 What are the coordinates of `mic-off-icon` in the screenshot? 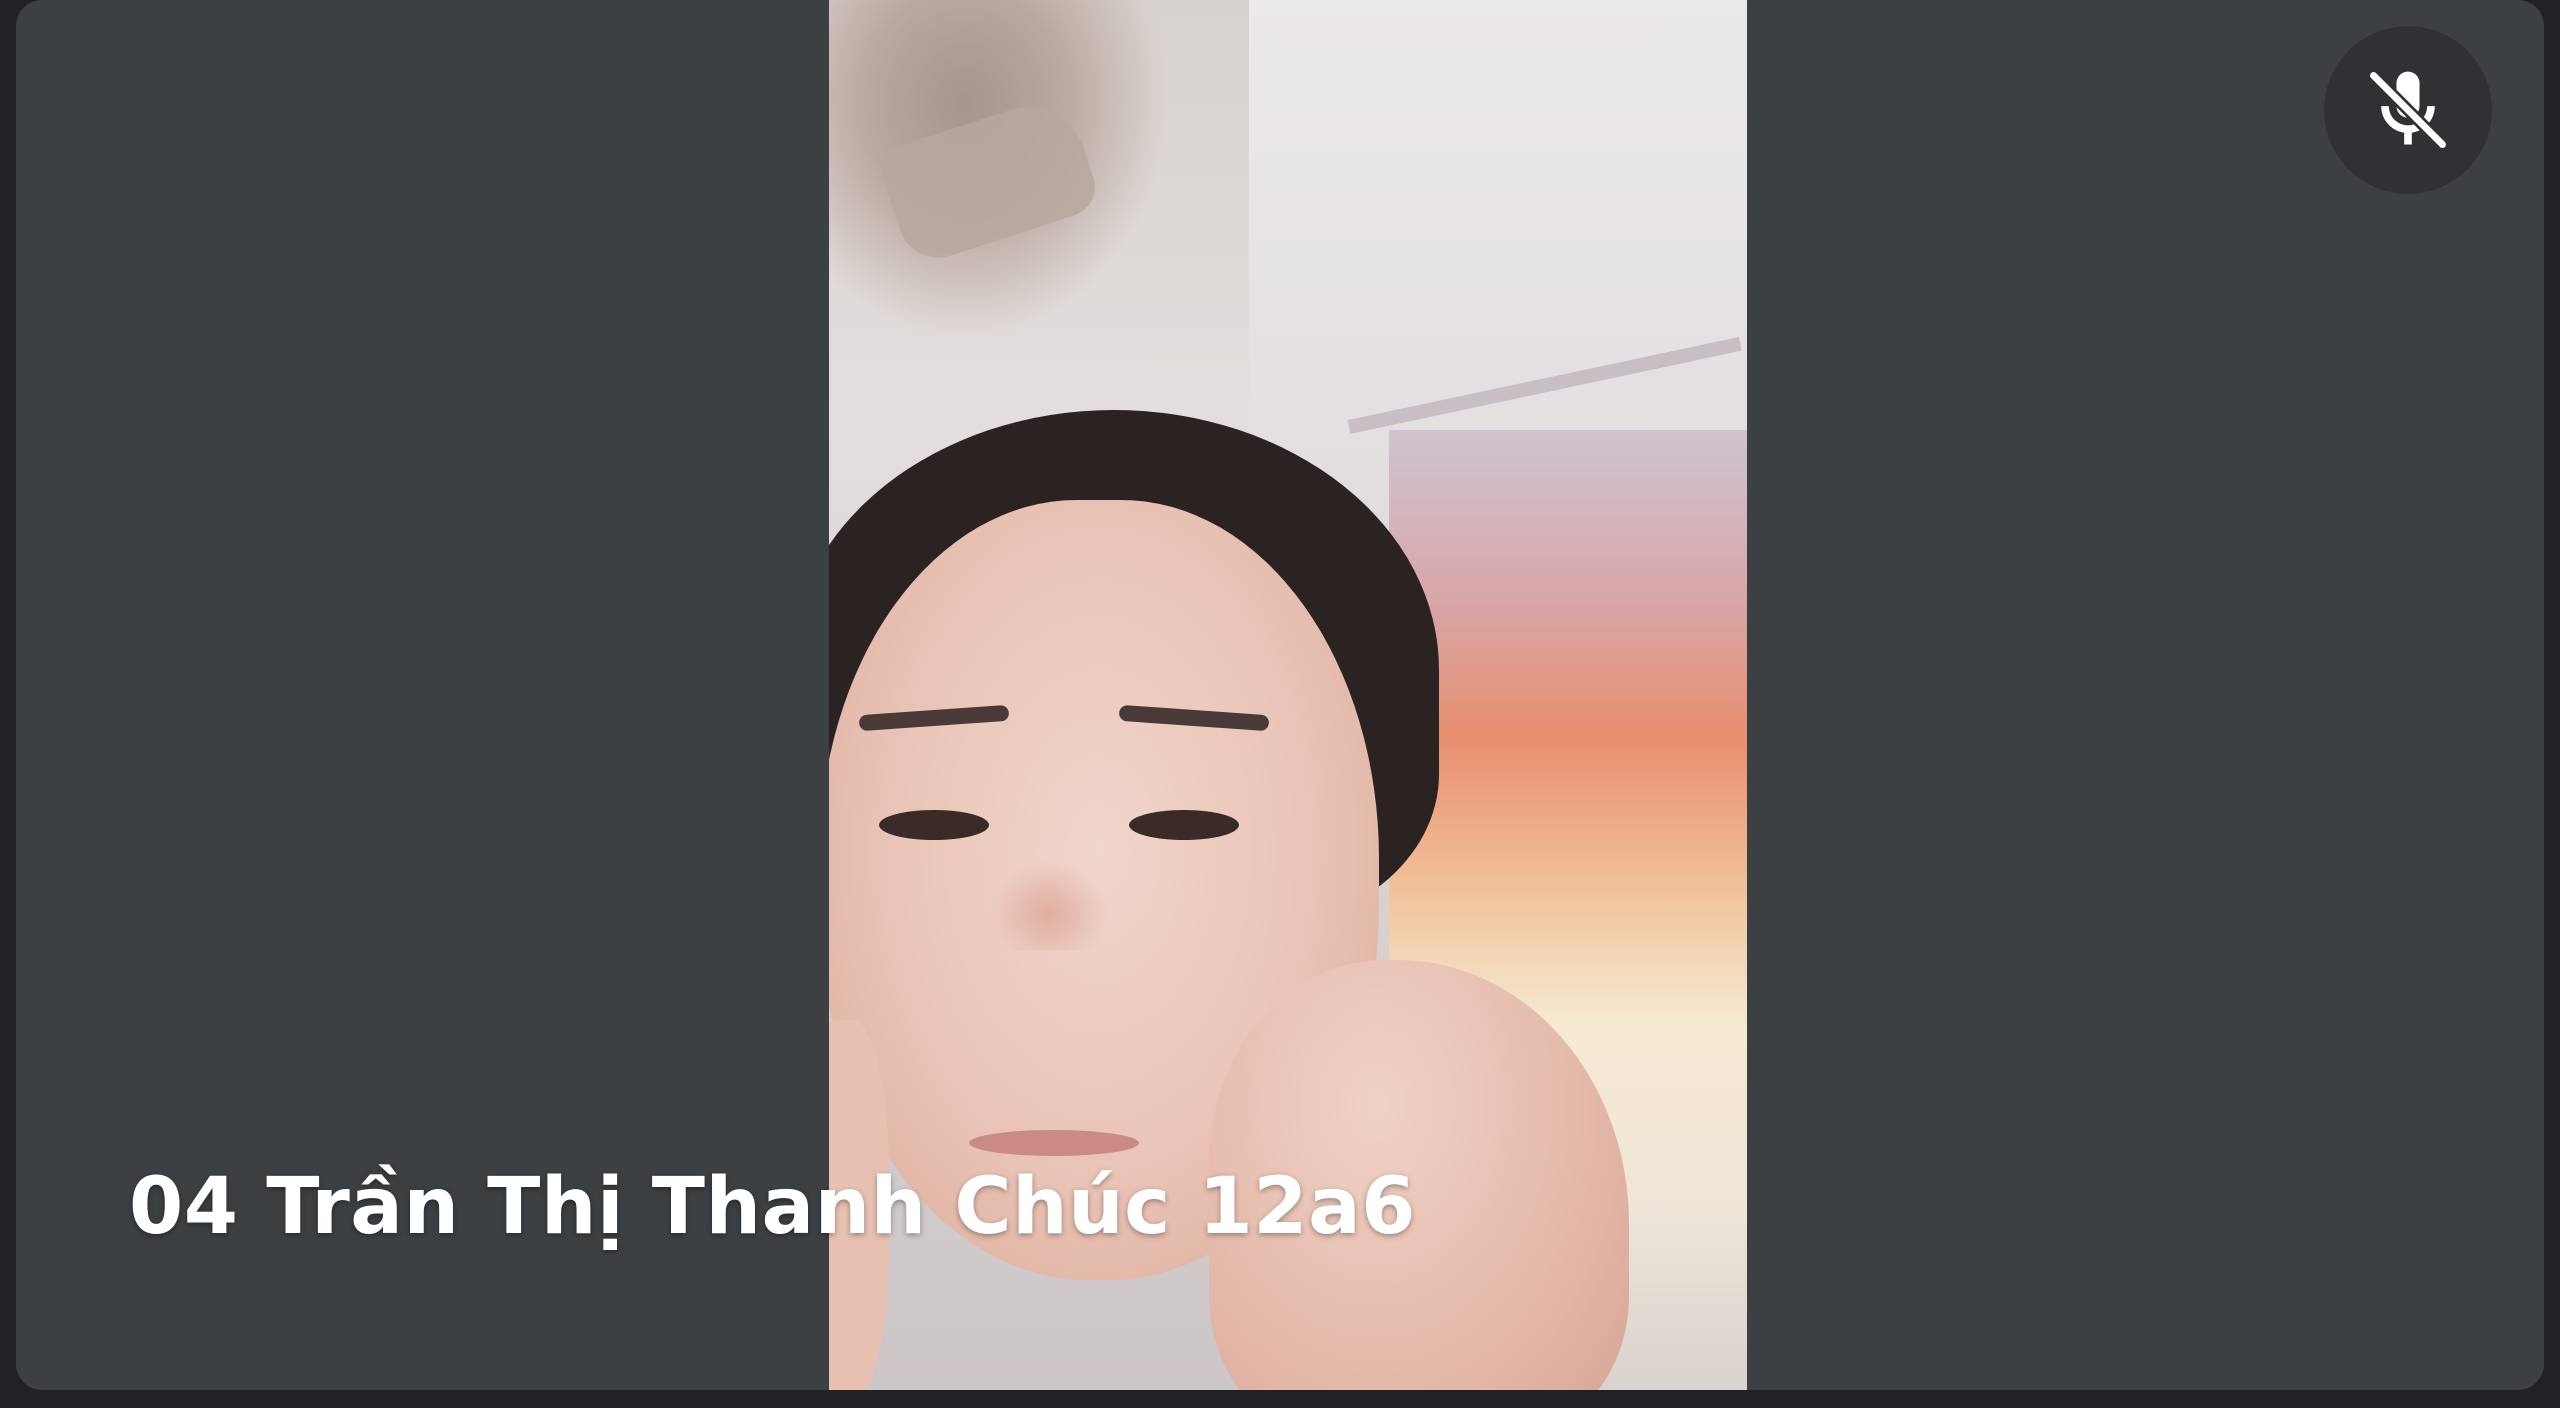 It's located at (2408, 110).